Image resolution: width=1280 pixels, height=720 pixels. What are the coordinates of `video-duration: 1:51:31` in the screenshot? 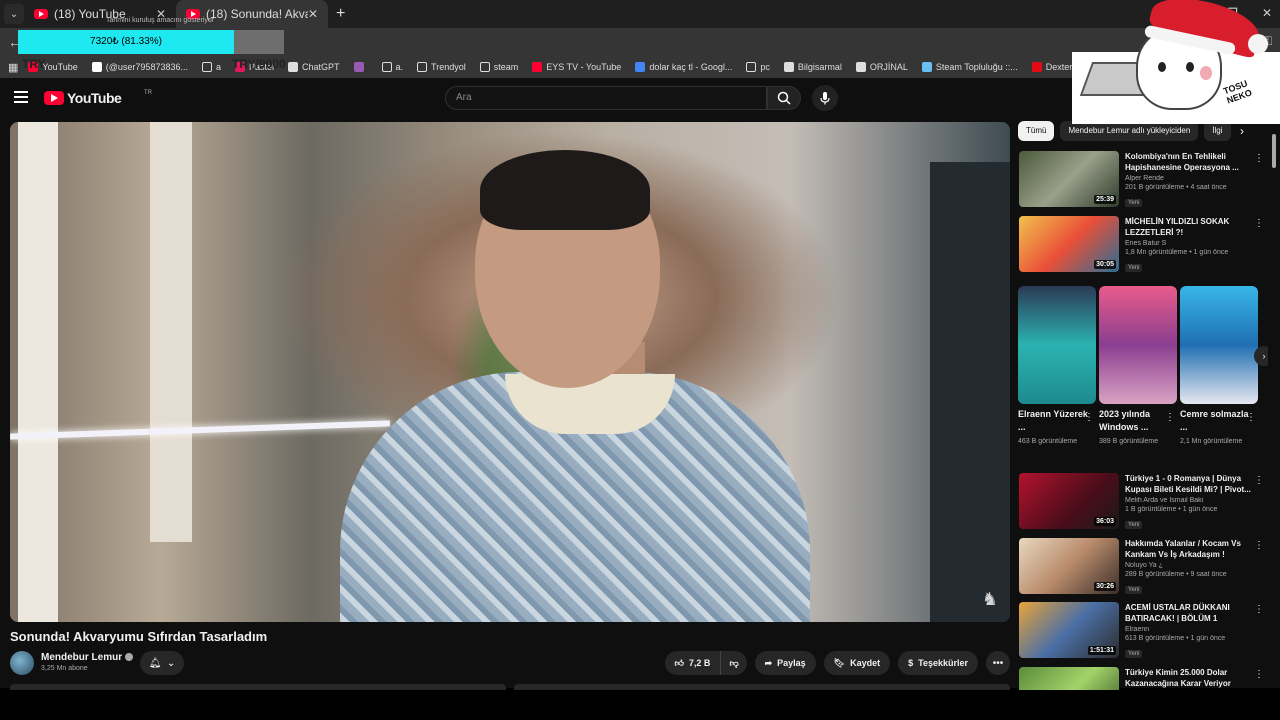 It's located at (1101, 650).